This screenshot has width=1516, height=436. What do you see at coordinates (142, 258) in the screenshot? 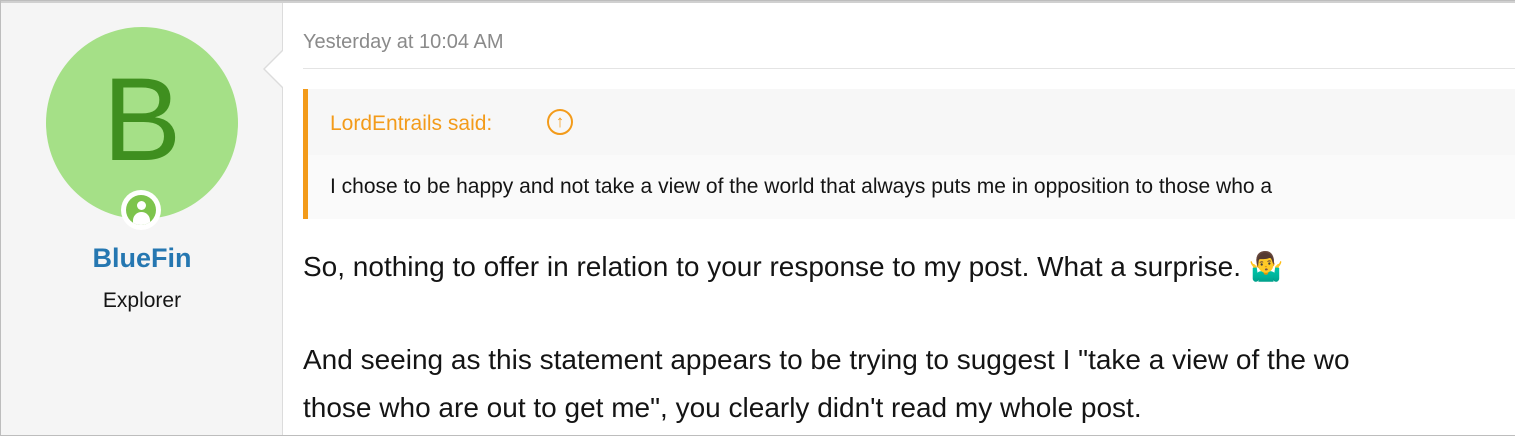
I see `username-link: BlueFin` at bounding box center [142, 258].